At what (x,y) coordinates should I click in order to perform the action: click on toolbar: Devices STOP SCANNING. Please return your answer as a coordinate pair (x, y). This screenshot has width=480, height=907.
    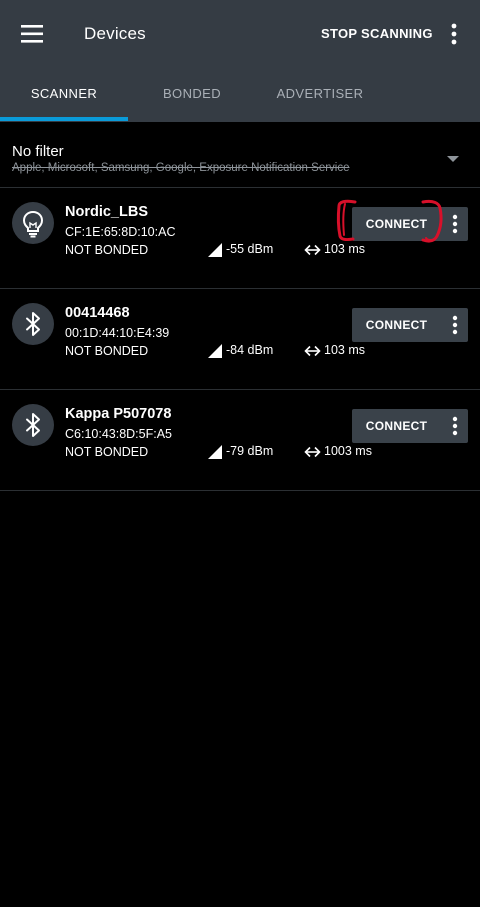
    Looking at the image, I should click on (240, 34).